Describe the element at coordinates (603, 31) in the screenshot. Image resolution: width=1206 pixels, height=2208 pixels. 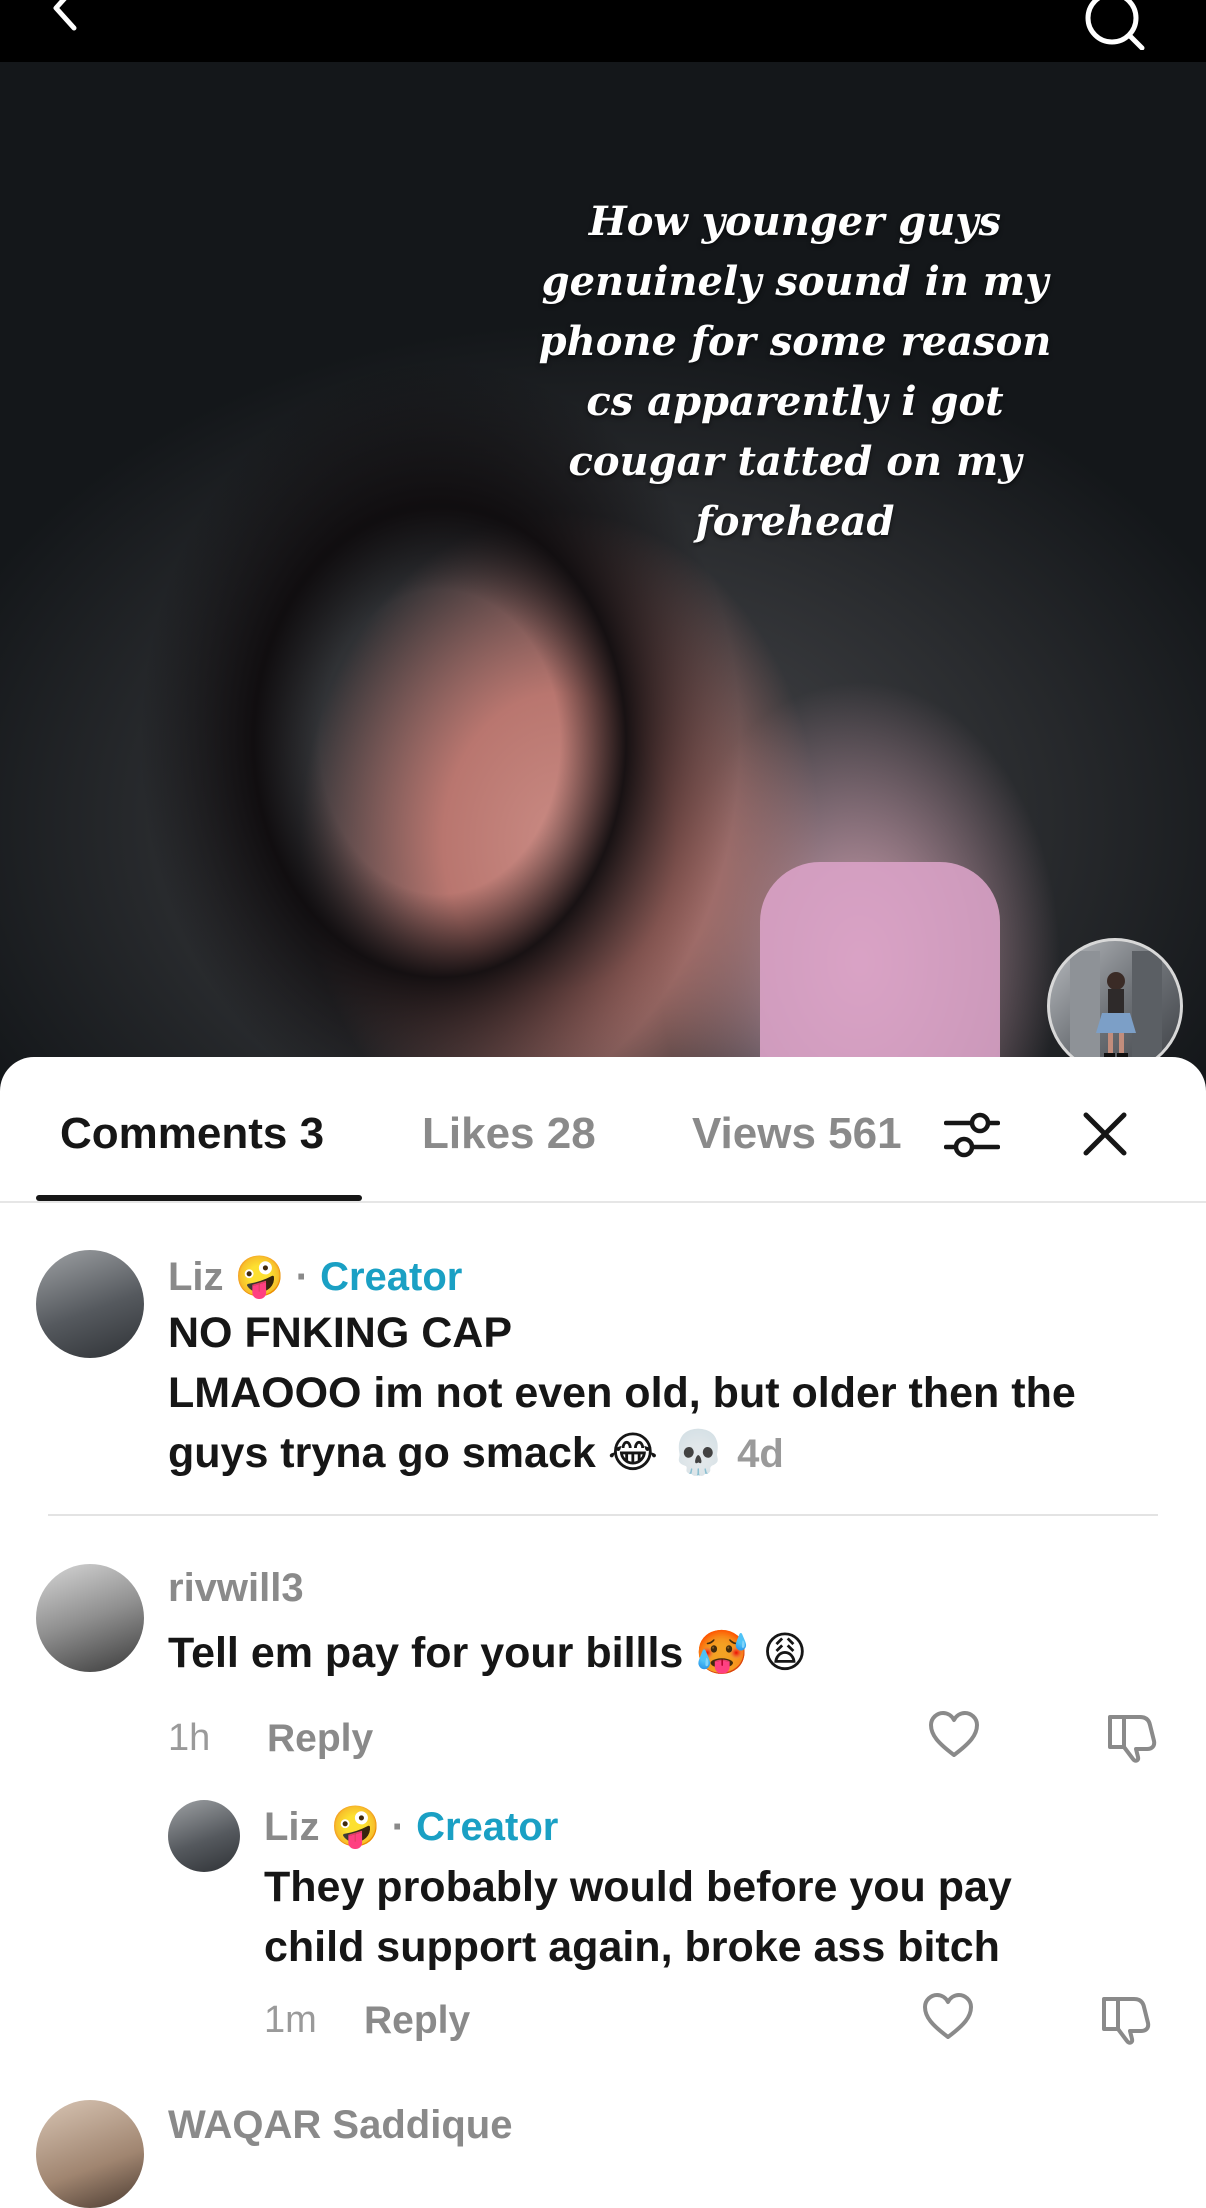
I see `top-bar` at that location.